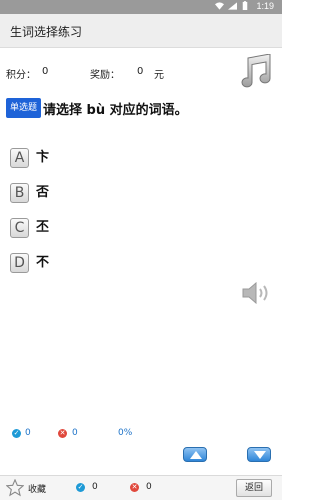 This screenshot has height=500, width=320. Describe the element at coordinates (19, 193) in the screenshot. I see `option-letter: B` at that location.